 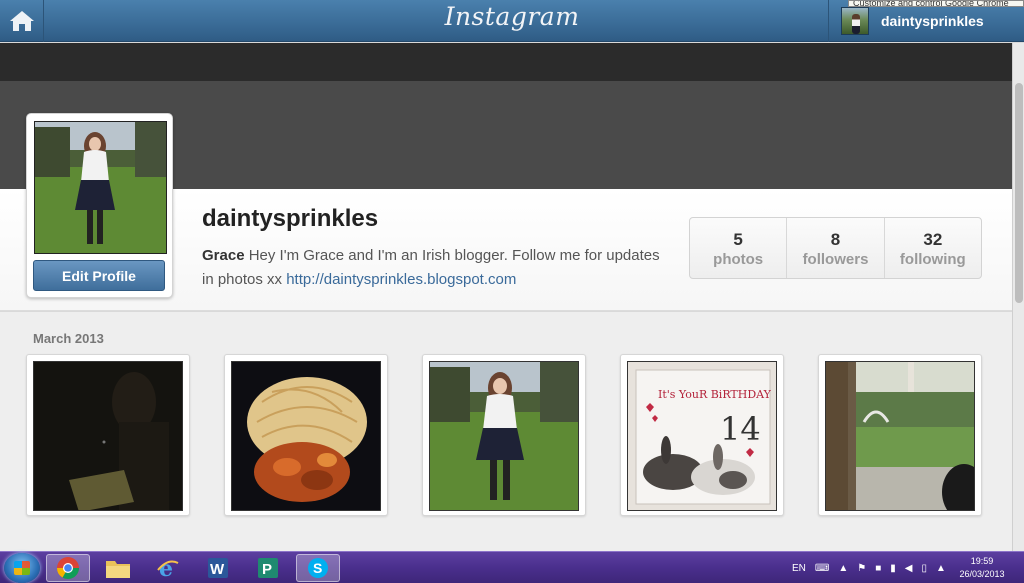 I want to click on battery-icon: ▯, so click(x=924, y=568).